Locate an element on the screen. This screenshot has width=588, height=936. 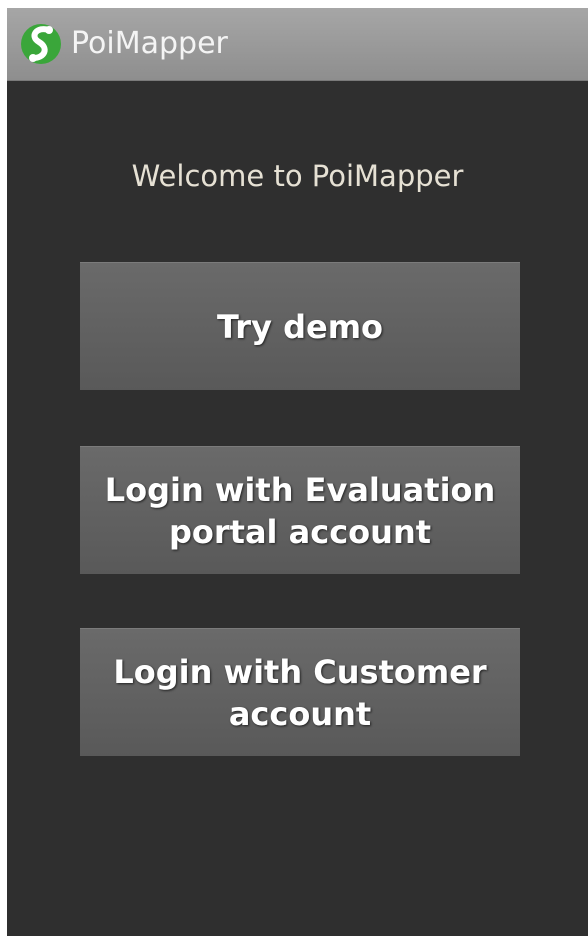
login-evaluation-label: Login with Evaluation portal account is located at coordinates (300, 510).